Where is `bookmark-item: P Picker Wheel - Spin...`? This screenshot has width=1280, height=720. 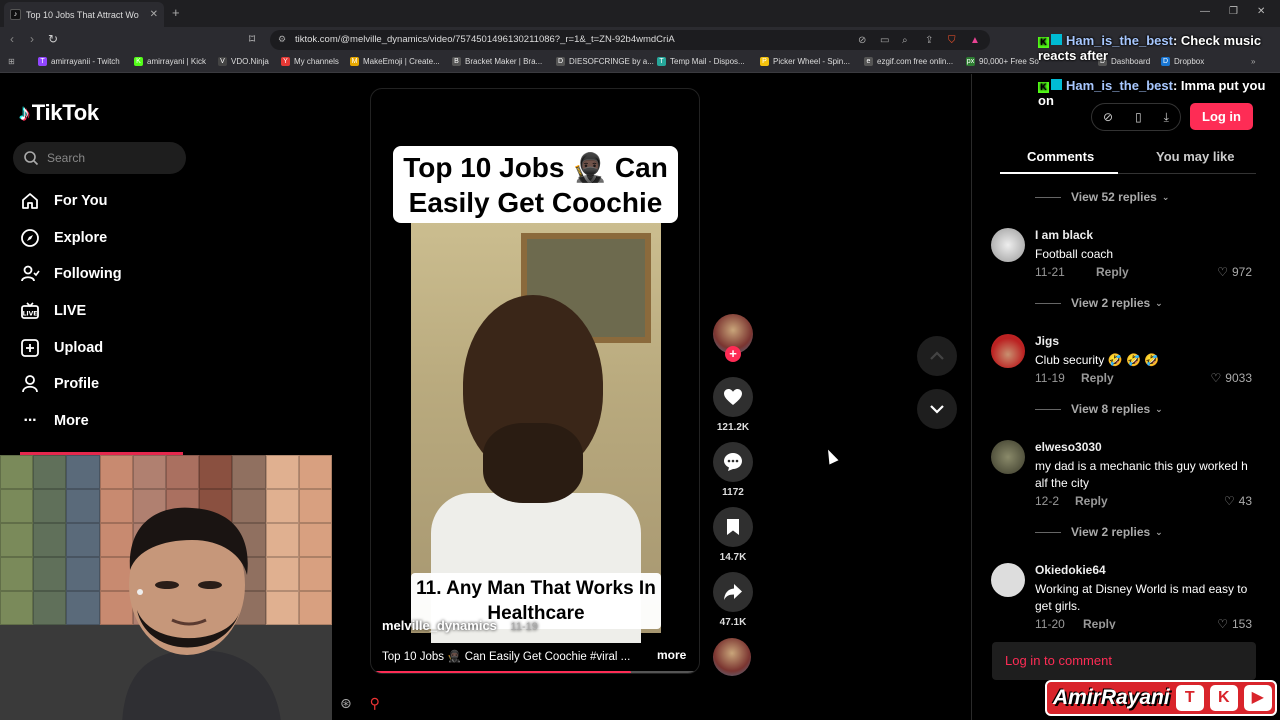
bookmark-item: P Picker Wheel - Spin... is located at coordinates (805, 61).